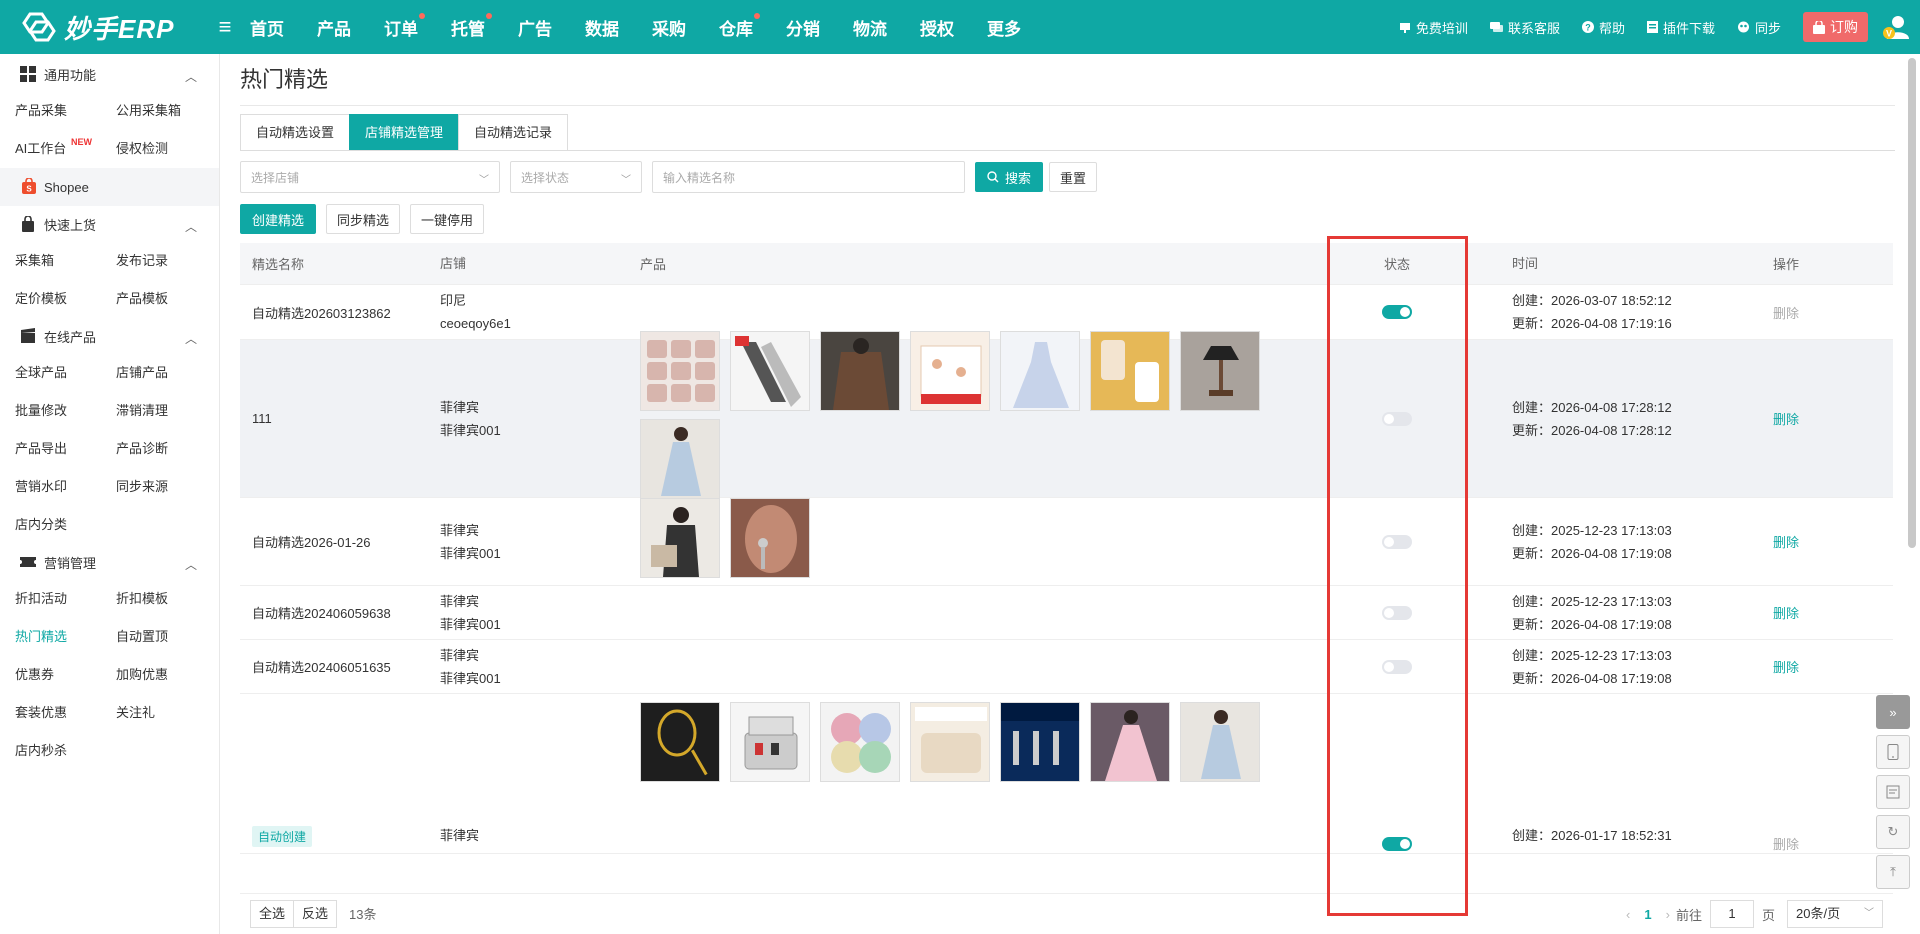 This screenshot has width=1920, height=934. Describe the element at coordinates (1004, 27) in the screenshot. I see `nav-item: 更多` at that location.